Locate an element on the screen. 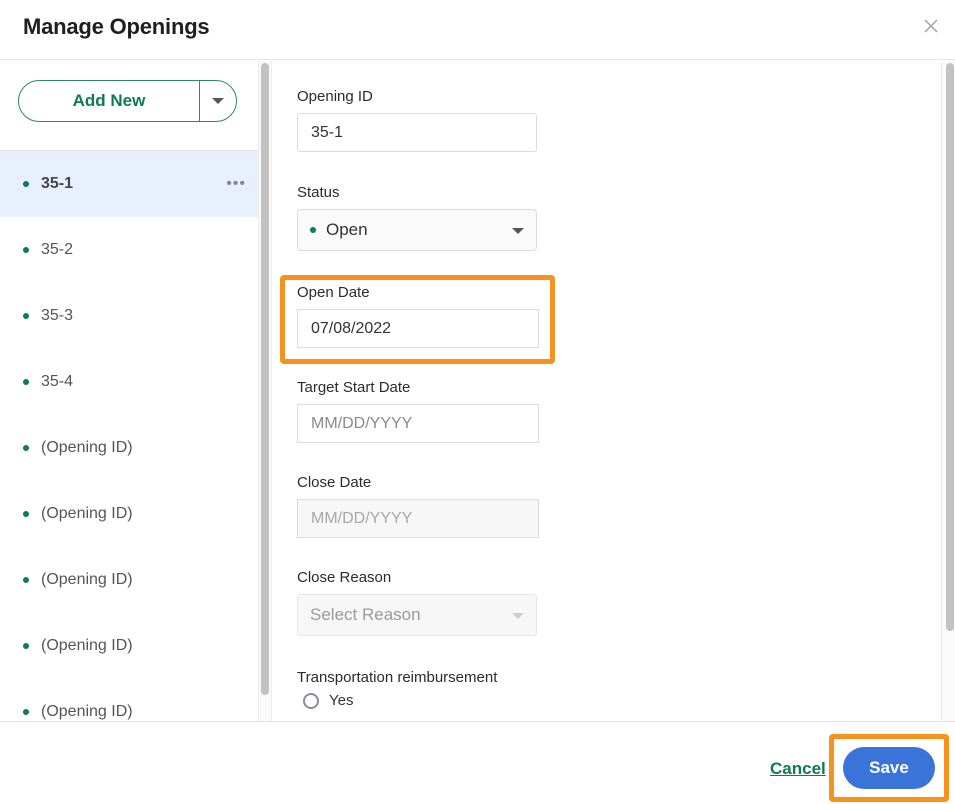  form-scrollbar is located at coordinates (948, 391).